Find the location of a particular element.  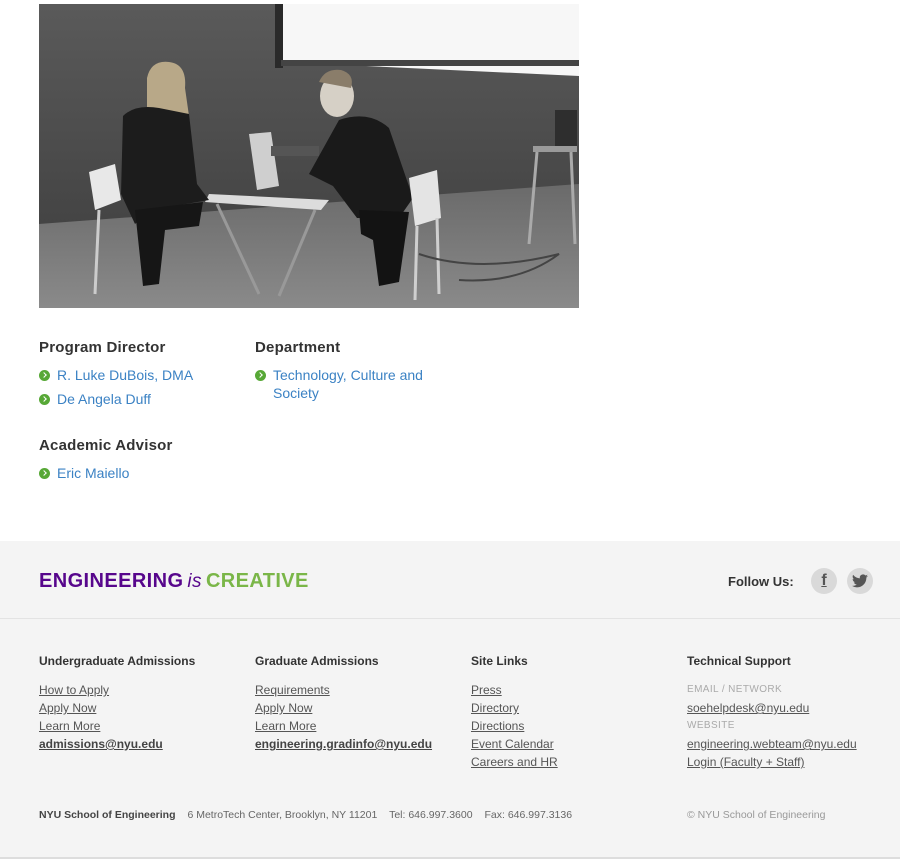

directions-link: Directions is located at coordinates (514, 726).